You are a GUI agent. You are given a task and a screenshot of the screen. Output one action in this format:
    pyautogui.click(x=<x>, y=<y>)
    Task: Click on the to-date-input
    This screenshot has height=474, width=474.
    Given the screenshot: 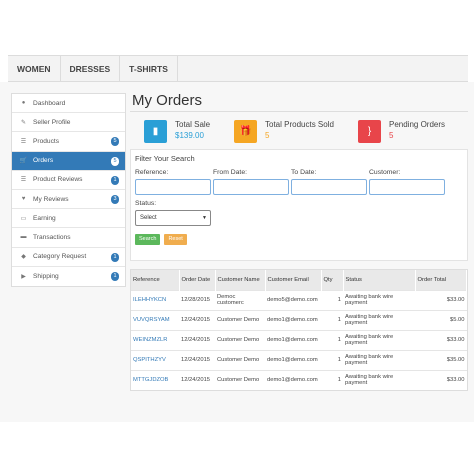 What is the action you would take?
    pyautogui.click(x=329, y=187)
    